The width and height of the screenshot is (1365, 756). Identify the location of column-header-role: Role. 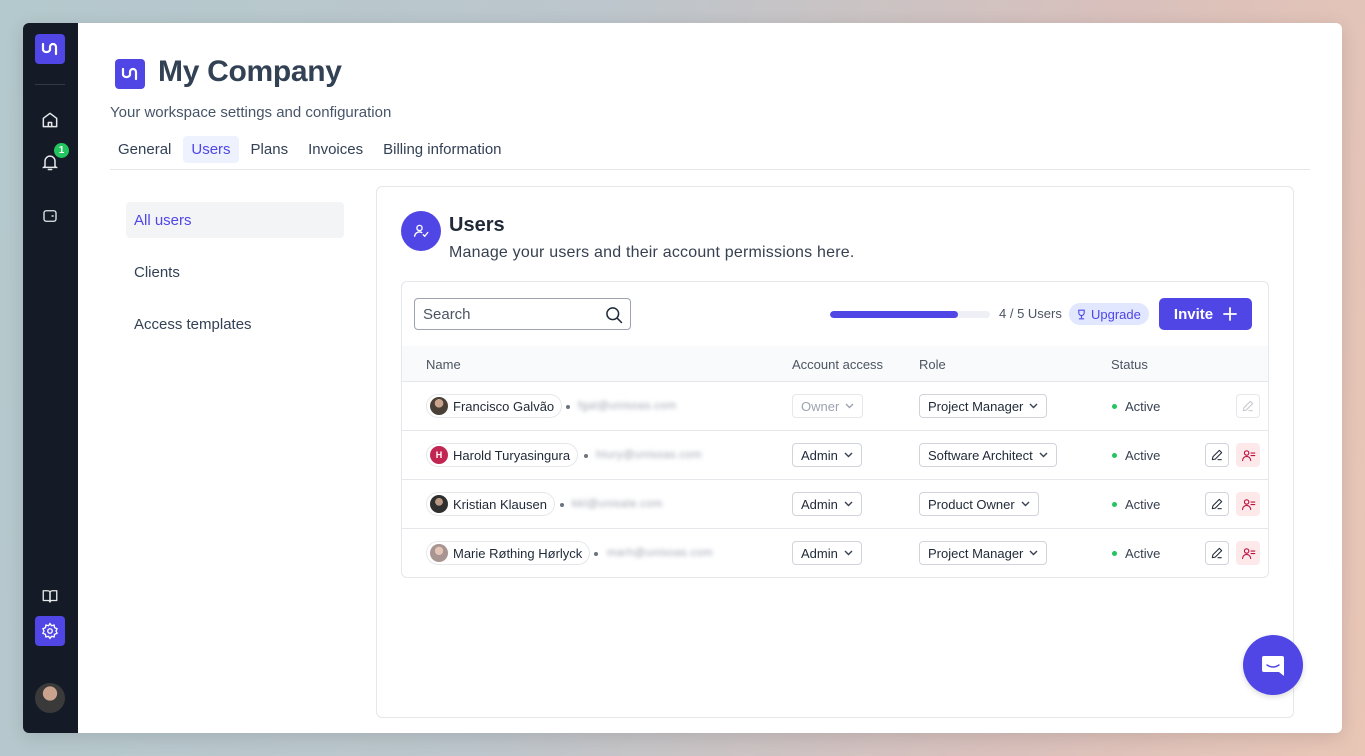
(932, 364).